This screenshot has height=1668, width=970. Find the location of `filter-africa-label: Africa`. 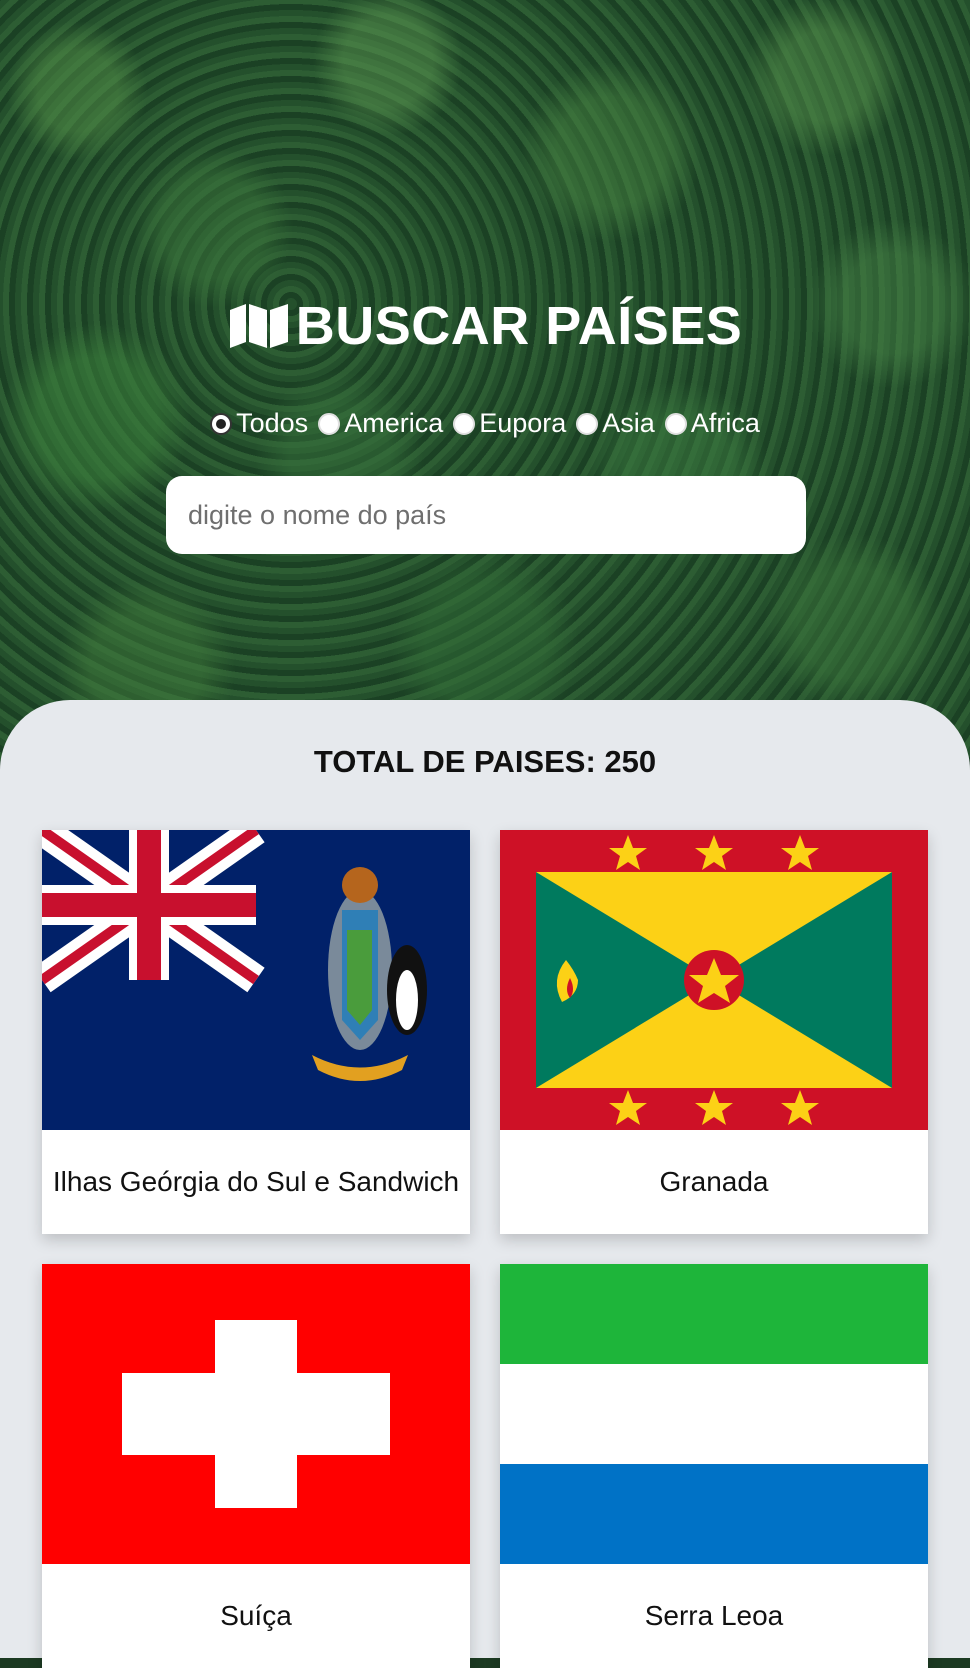

filter-africa-label: Africa is located at coordinates (725, 423).